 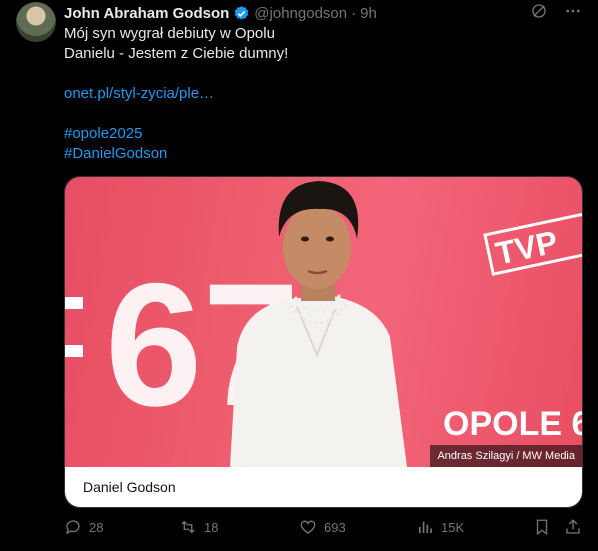 What do you see at coordinates (96, 527) in the screenshot?
I see `reply-count: 28` at bounding box center [96, 527].